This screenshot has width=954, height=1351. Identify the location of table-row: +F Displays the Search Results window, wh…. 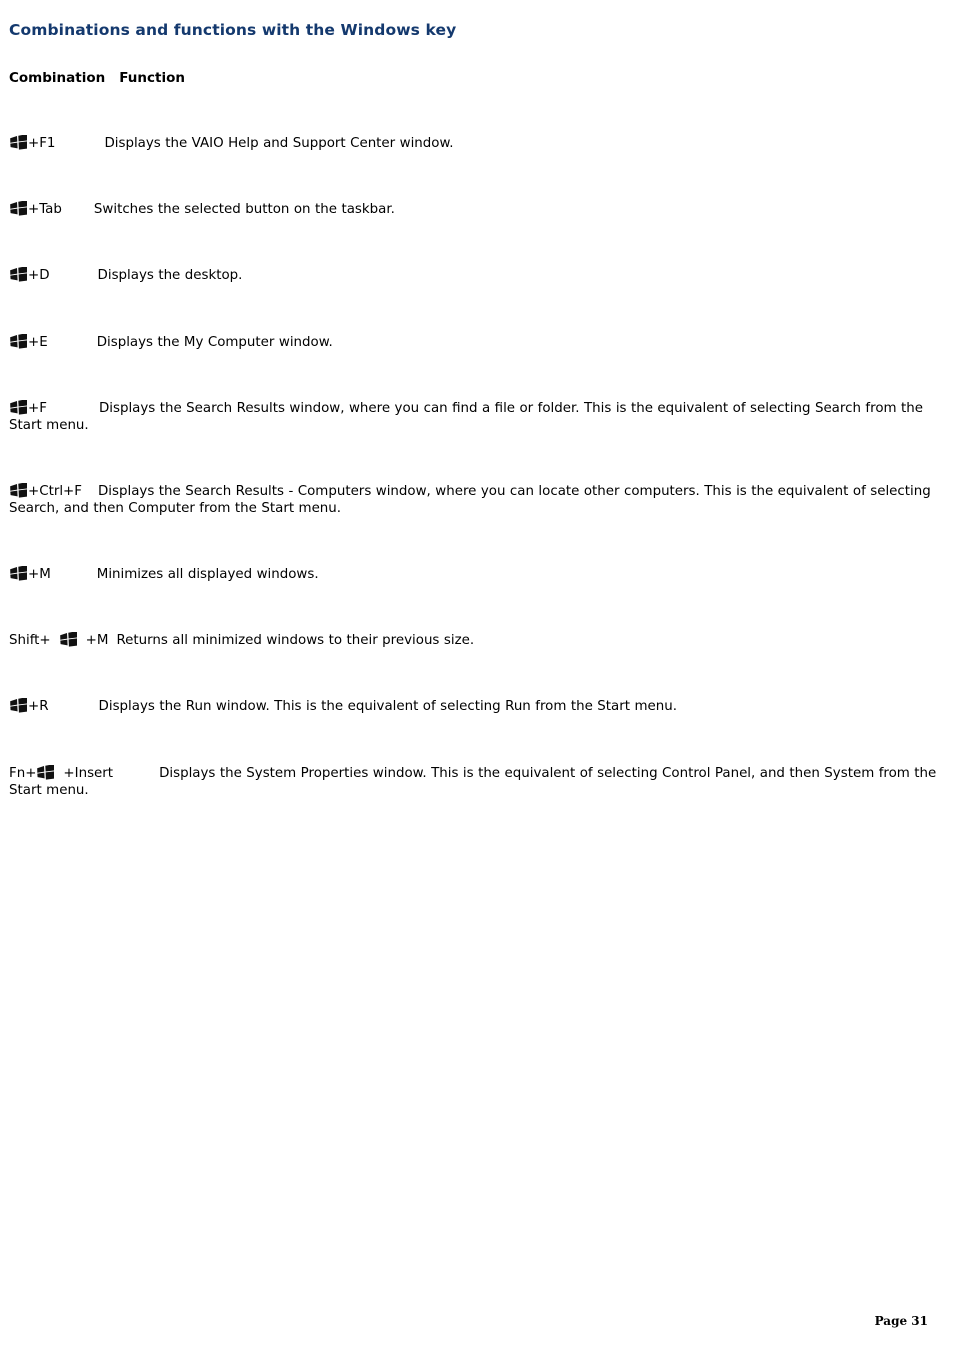
(477, 417).